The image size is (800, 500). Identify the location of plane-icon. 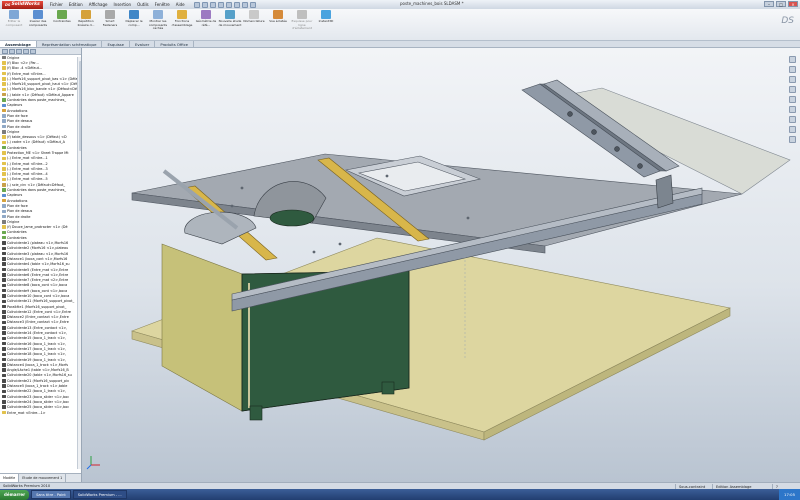
(4, 216).